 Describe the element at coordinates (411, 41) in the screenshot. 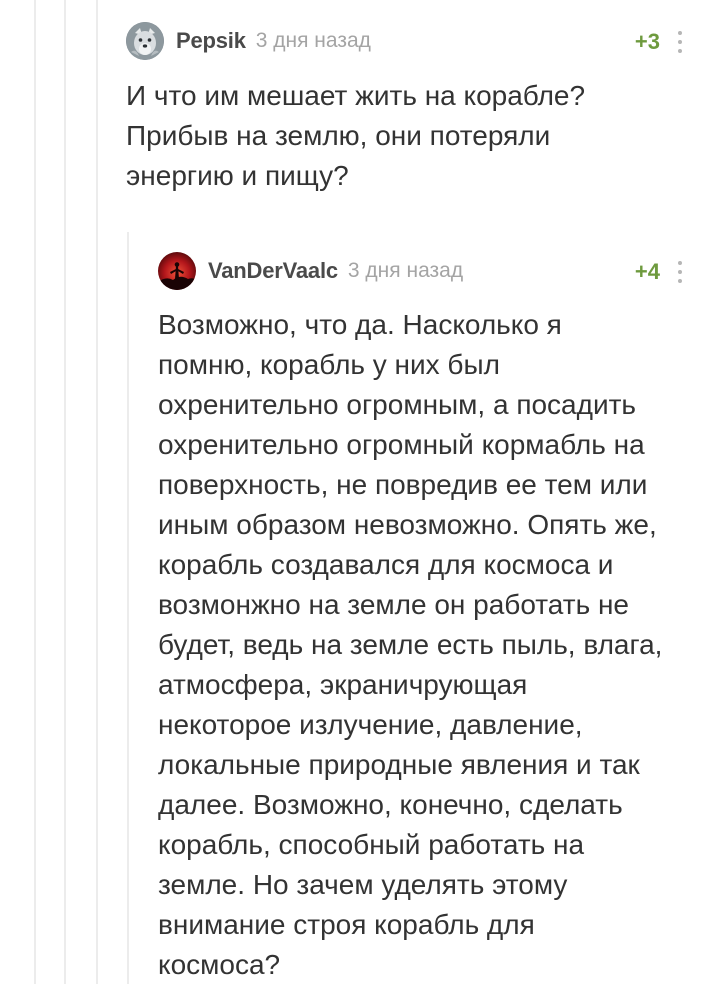

I see `comment-header: Pepsik 3 дня назад +3` at that location.